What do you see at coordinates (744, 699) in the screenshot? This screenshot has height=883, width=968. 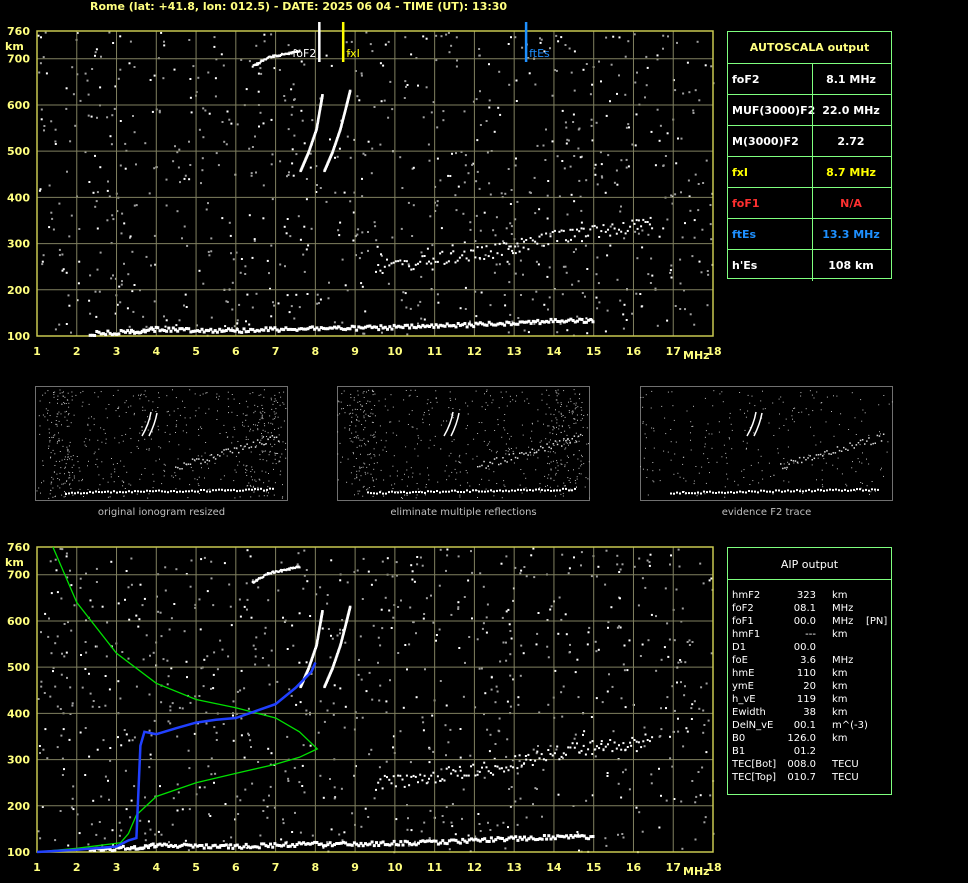 I see `aip-key: h_vE` at bounding box center [744, 699].